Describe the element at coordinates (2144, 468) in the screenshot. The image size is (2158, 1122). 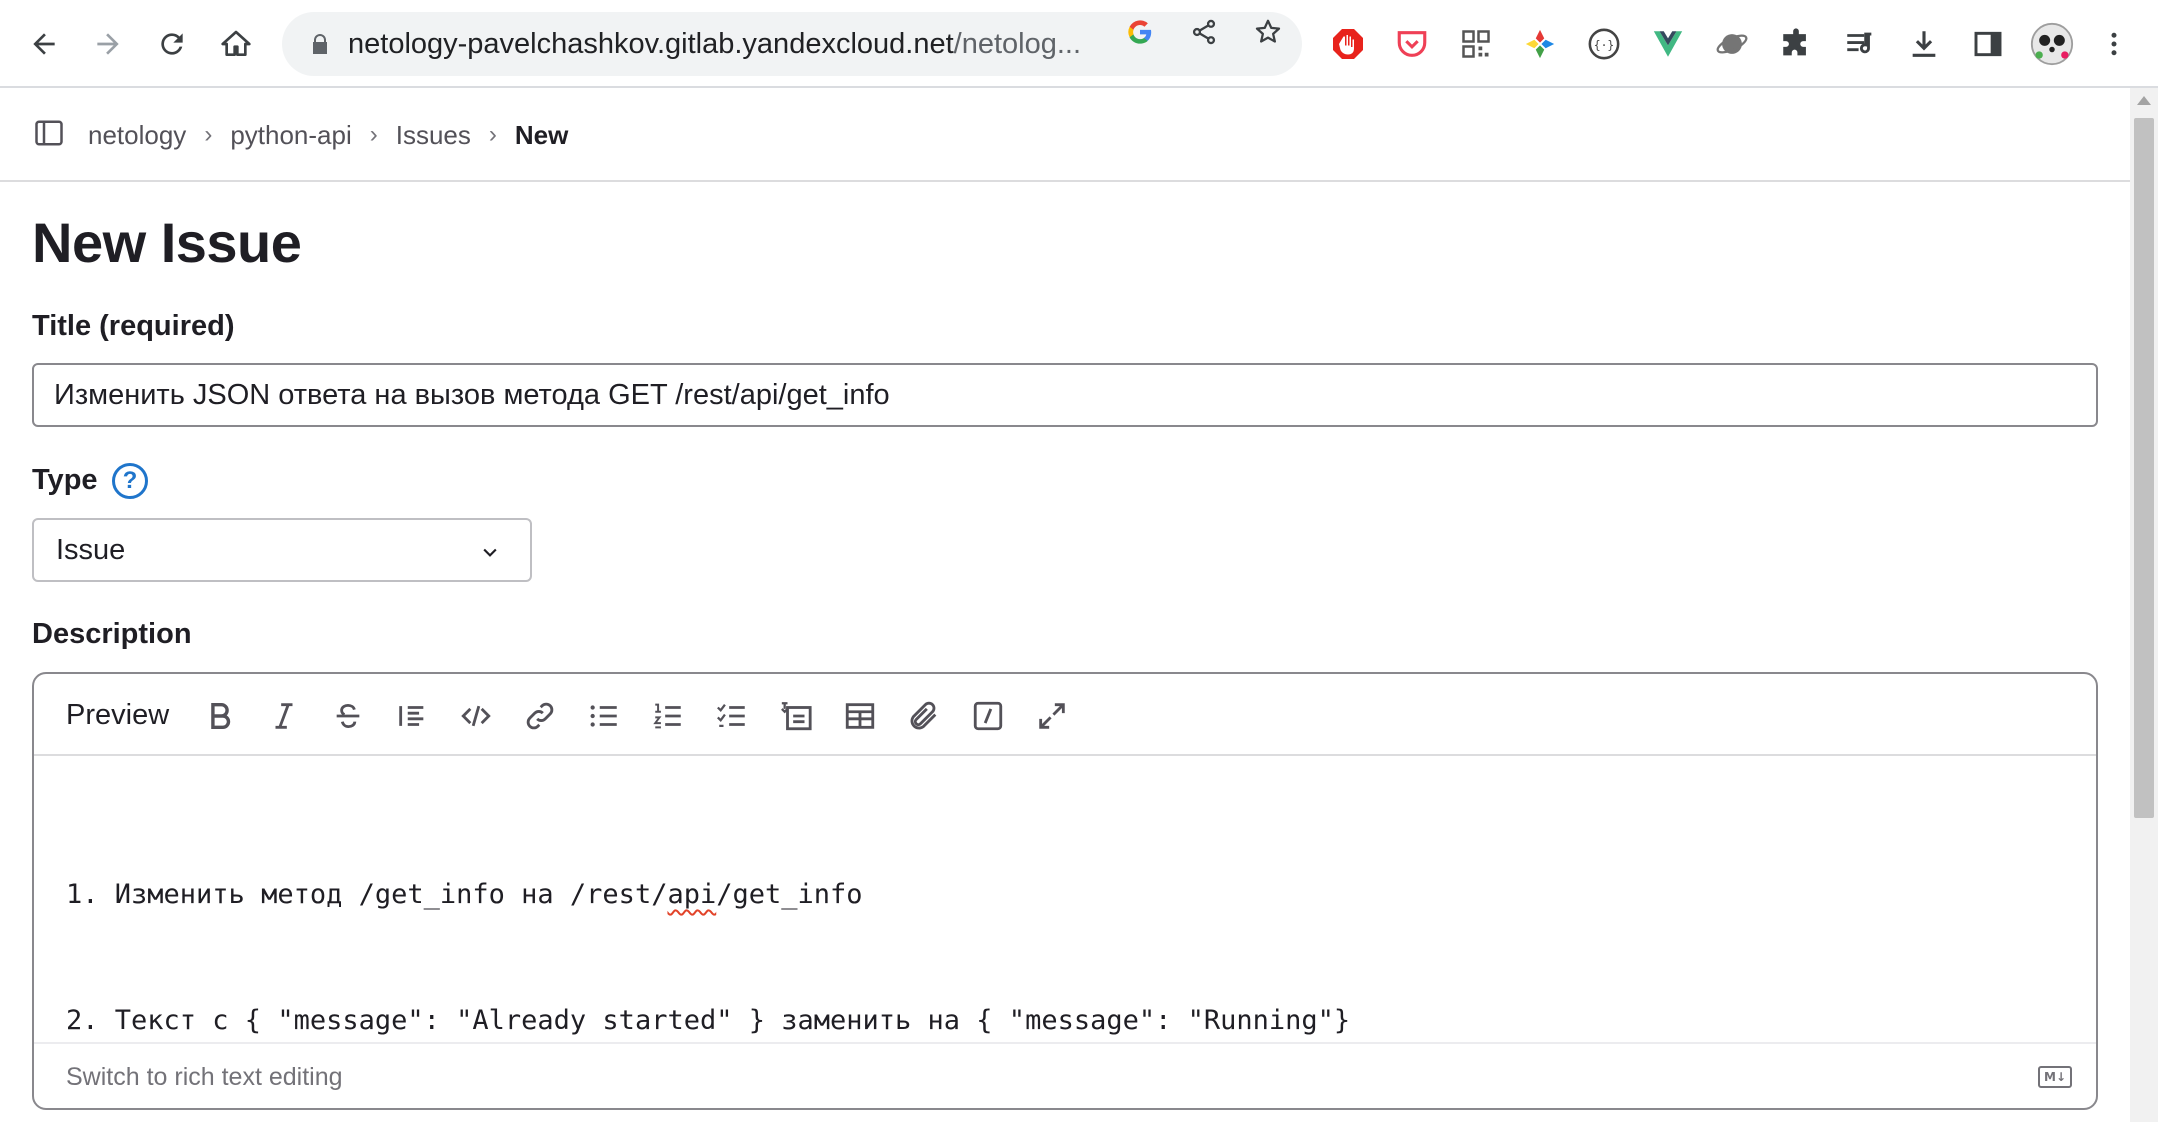
I see `scrollbar-thumb` at that location.